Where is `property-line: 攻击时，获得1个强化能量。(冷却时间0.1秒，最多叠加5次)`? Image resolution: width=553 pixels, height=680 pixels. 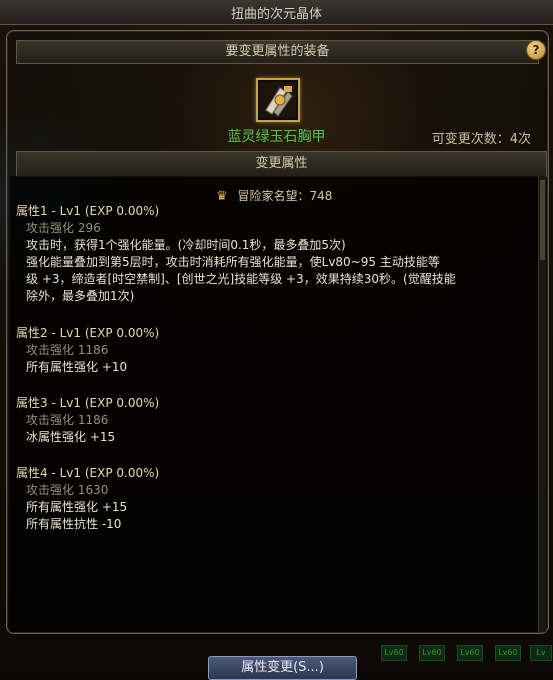
property-line: 攻击时，获得1个强化能量。(冷却时间0.1秒，最多叠加5次) is located at coordinates (186, 245).